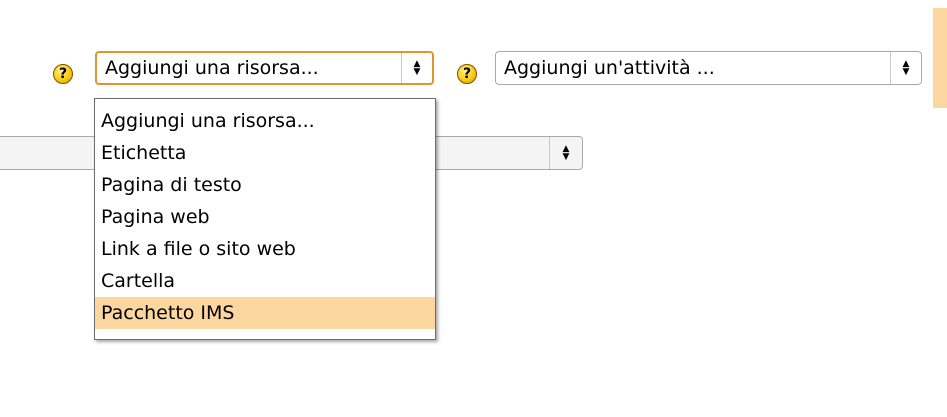  I want to click on page-edge-strip, so click(940, 58).